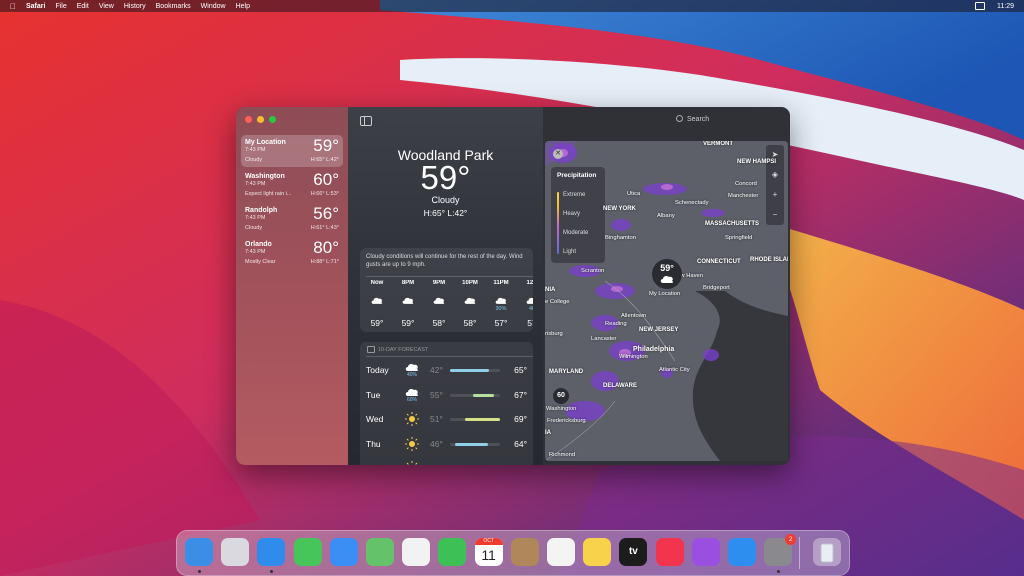 This screenshot has width=1024, height=576. I want to click on map-label: Concord, so click(746, 184).